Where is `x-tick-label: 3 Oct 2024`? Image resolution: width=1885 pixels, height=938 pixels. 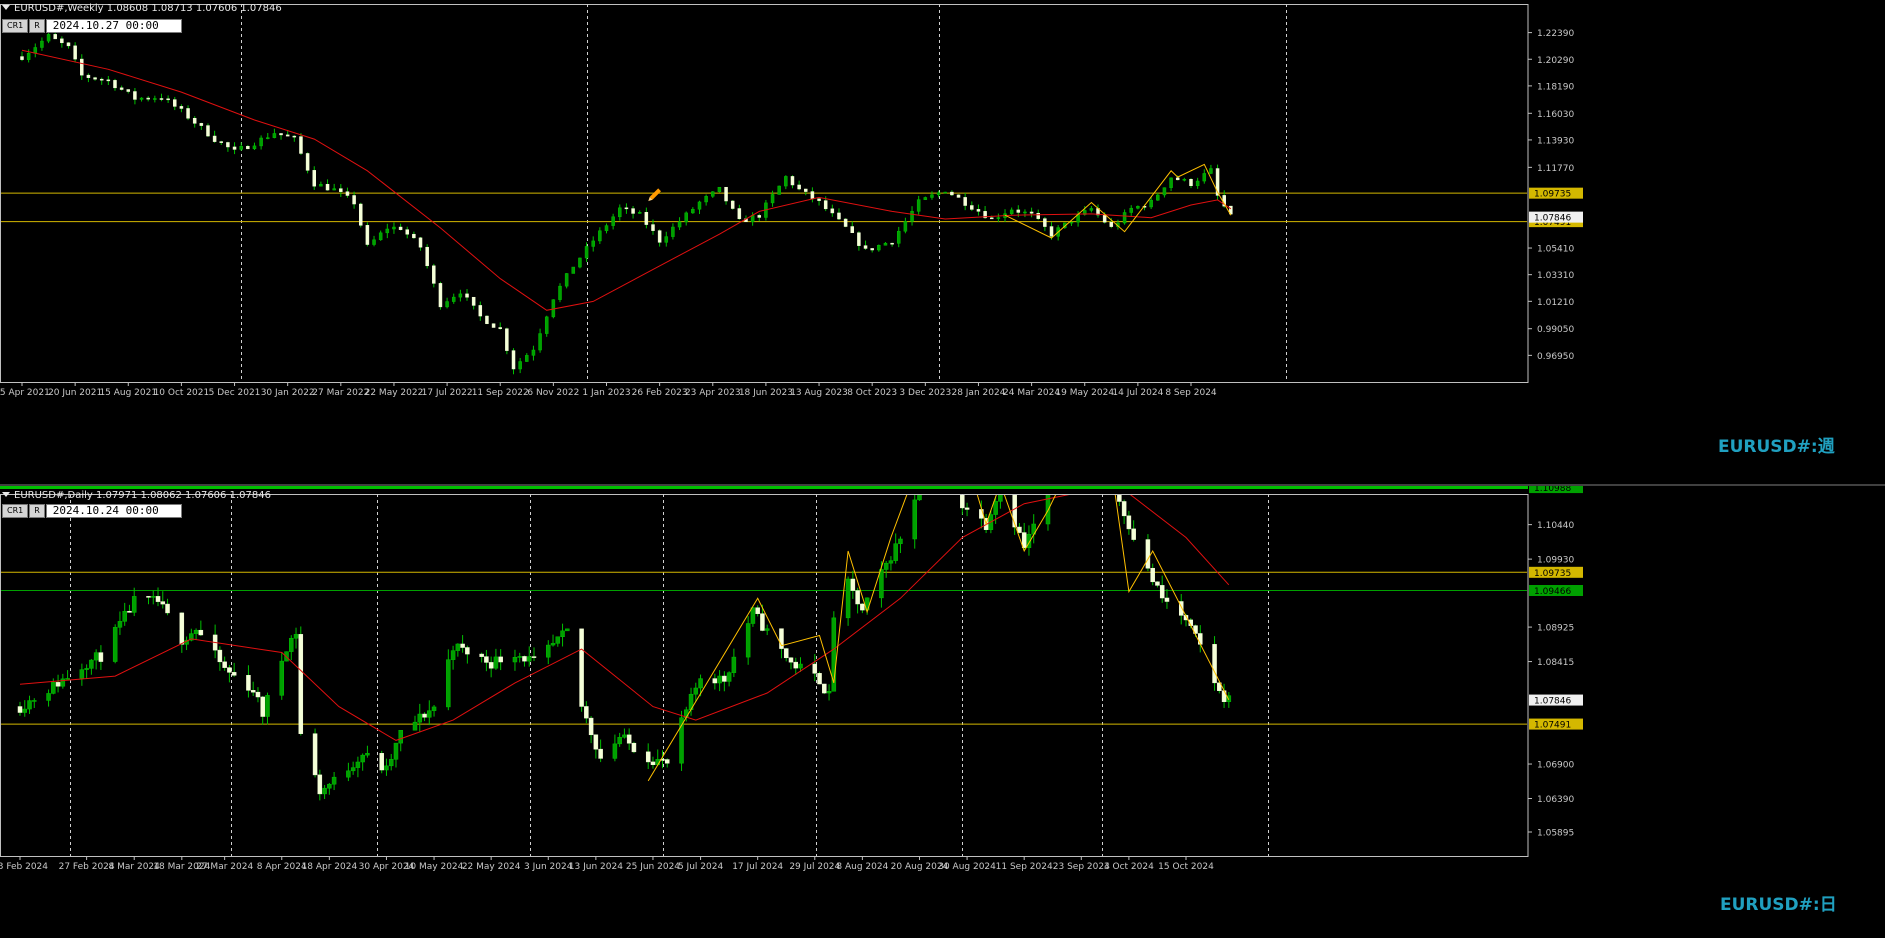 x-tick-label: 3 Oct 2024 is located at coordinates (1129, 867).